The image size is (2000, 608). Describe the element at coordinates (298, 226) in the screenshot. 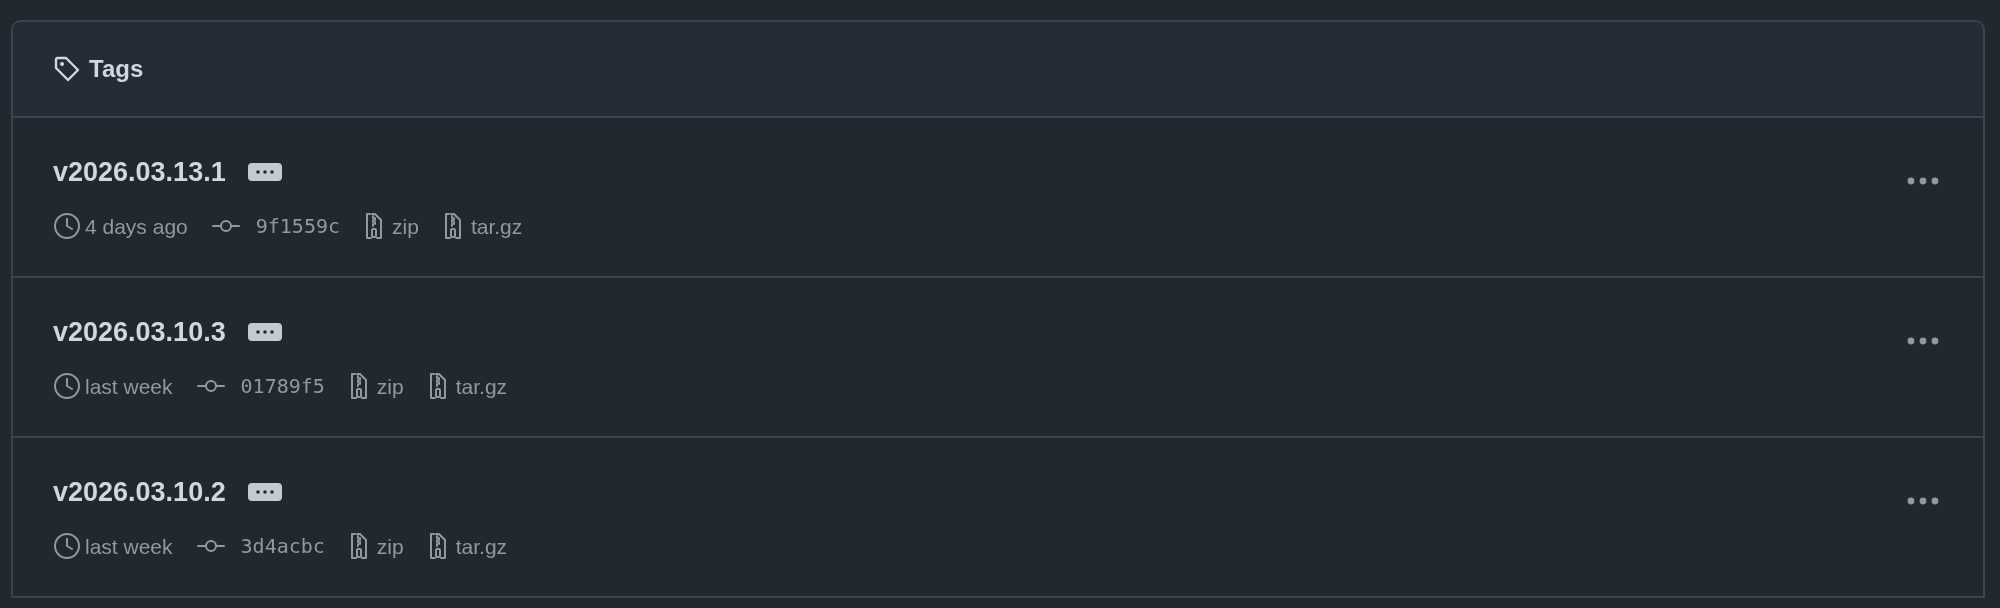

I see `commit-link: 9f1559c` at that location.